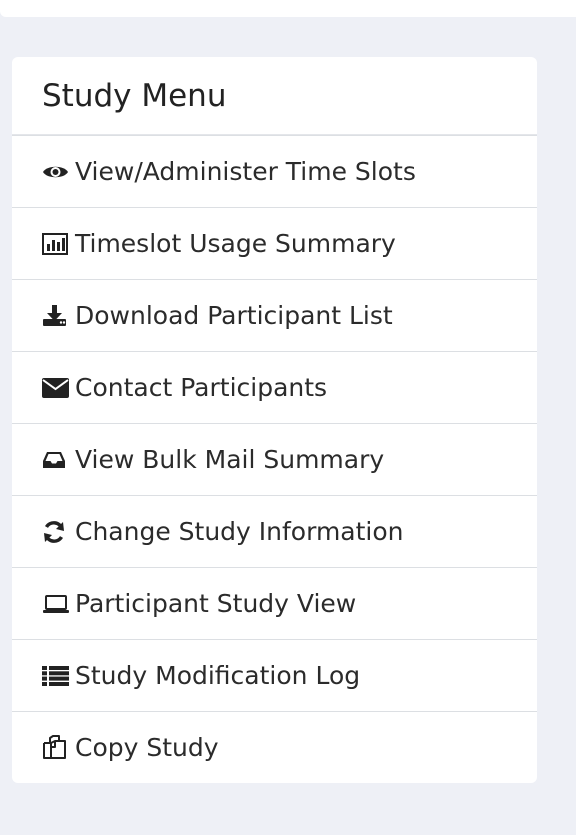 The image size is (576, 835). What do you see at coordinates (147, 747) in the screenshot?
I see `menu-item-label: Copy Study` at bounding box center [147, 747].